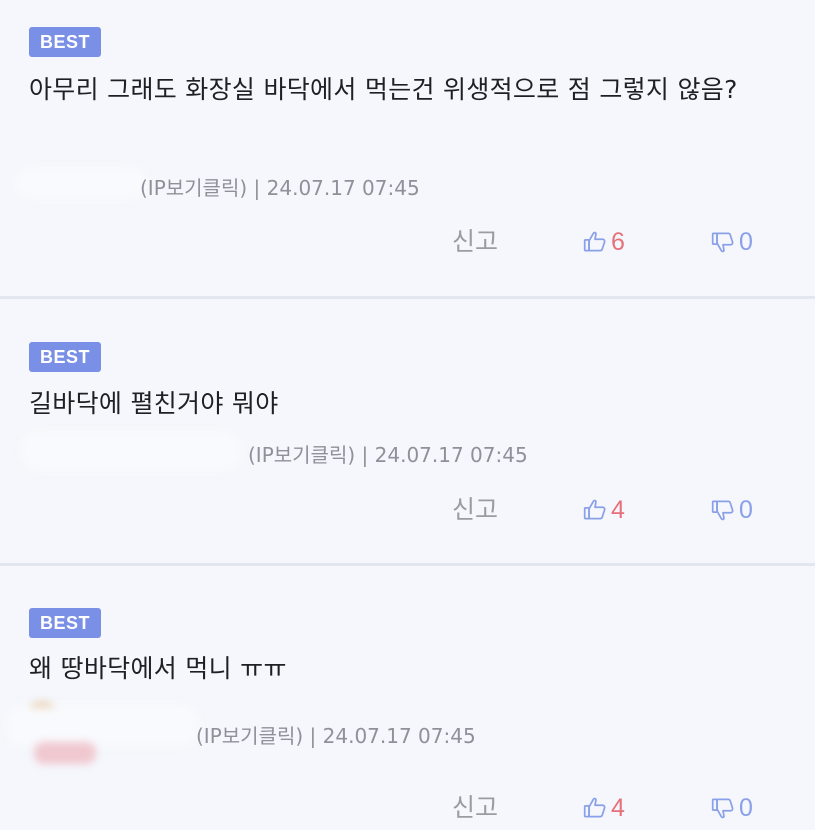 The width and height of the screenshot is (815, 830). I want to click on comment-text: 아무리 그래도 화장실 바닥에서 먹는건 위생적으로 점 그렇지 않음?, so click(383, 89).